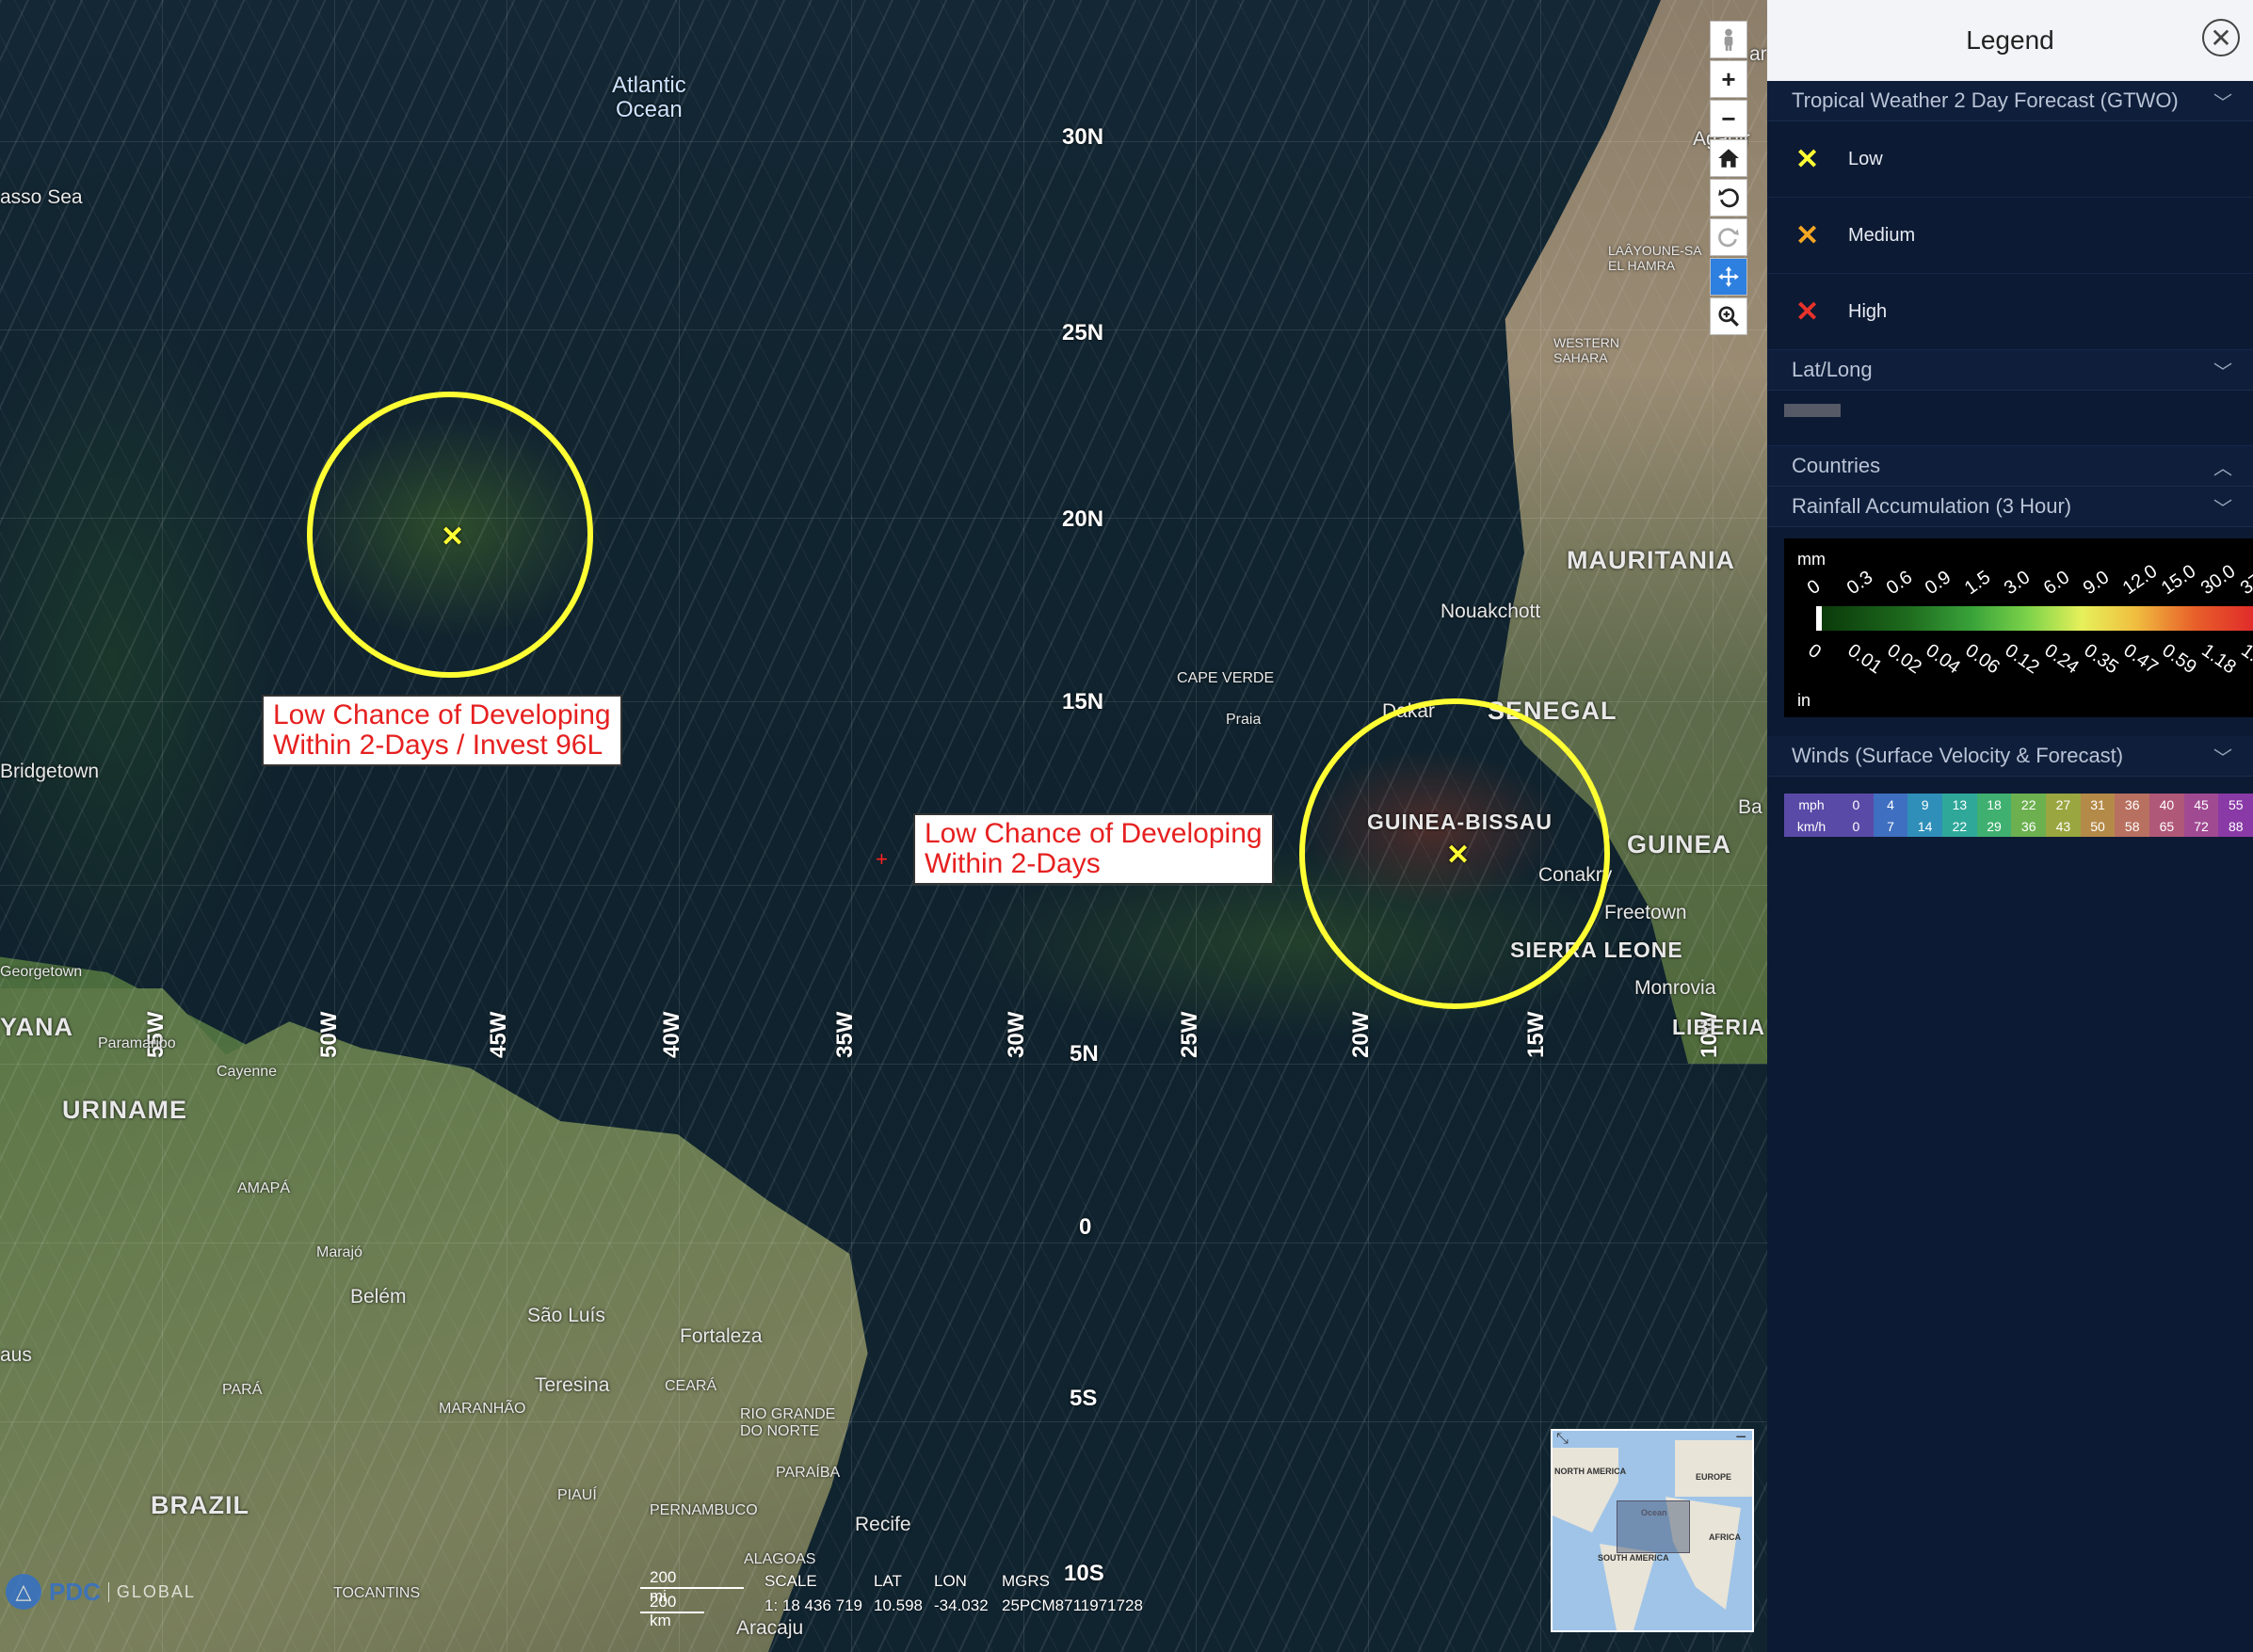  I want to click on rain-mm-tick: 0.9, so click(1938, 583).